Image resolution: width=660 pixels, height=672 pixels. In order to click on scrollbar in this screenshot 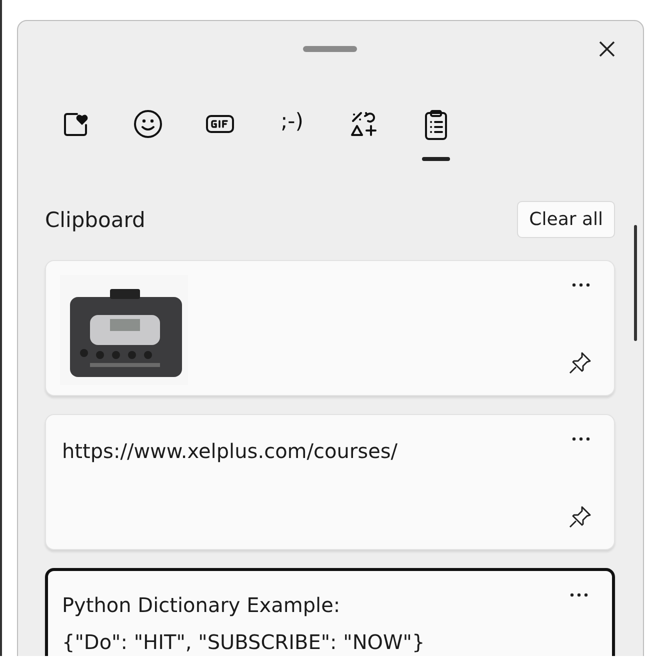, I will do `click(635, 283)`.